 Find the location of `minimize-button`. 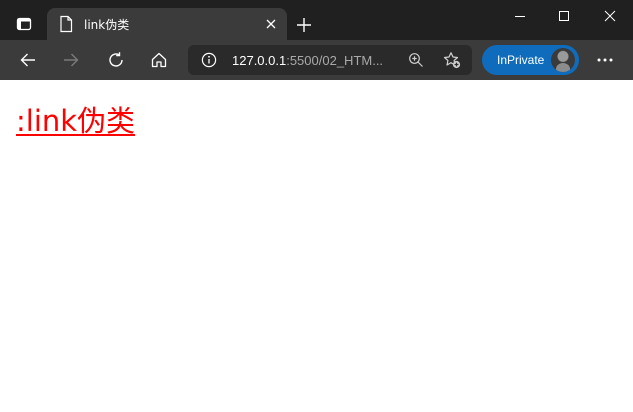

minimize-button is located at coordinates (520, 16).